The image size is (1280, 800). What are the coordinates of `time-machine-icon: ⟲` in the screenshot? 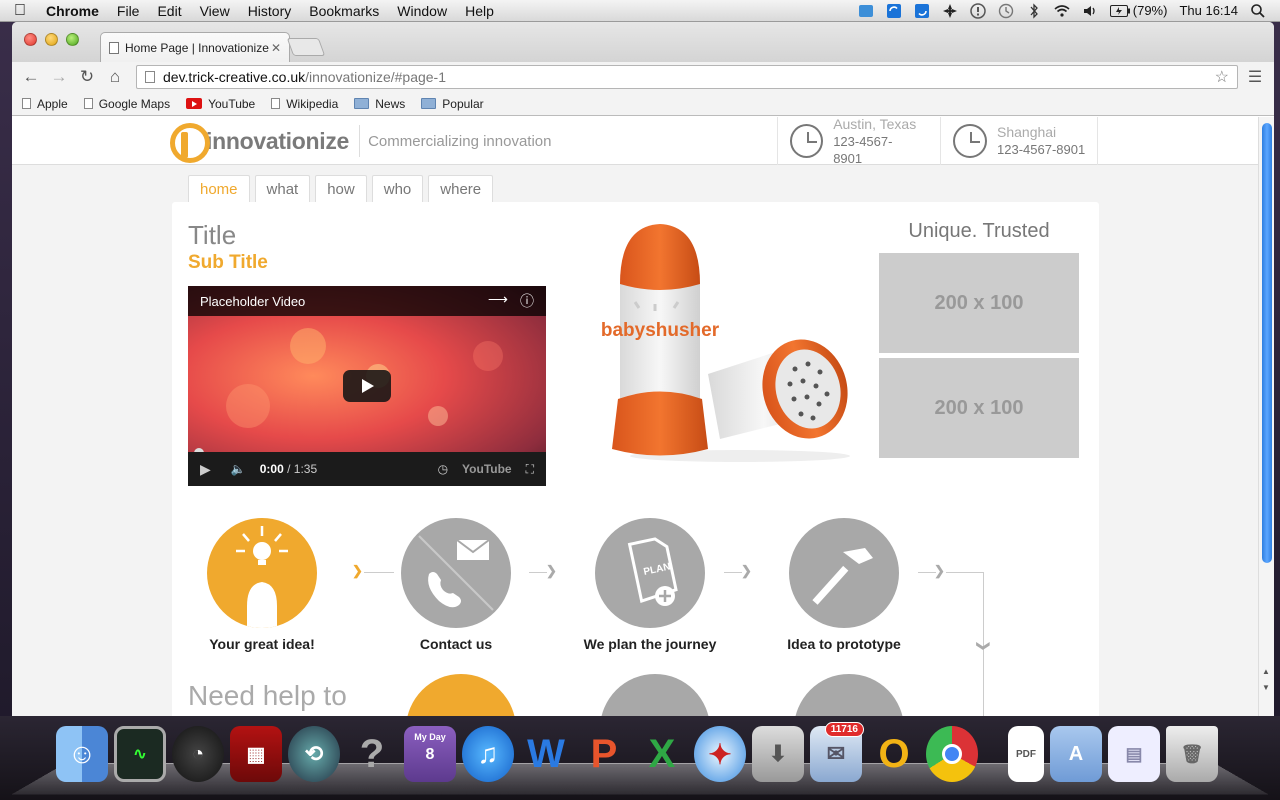 It's located at (314, 754).